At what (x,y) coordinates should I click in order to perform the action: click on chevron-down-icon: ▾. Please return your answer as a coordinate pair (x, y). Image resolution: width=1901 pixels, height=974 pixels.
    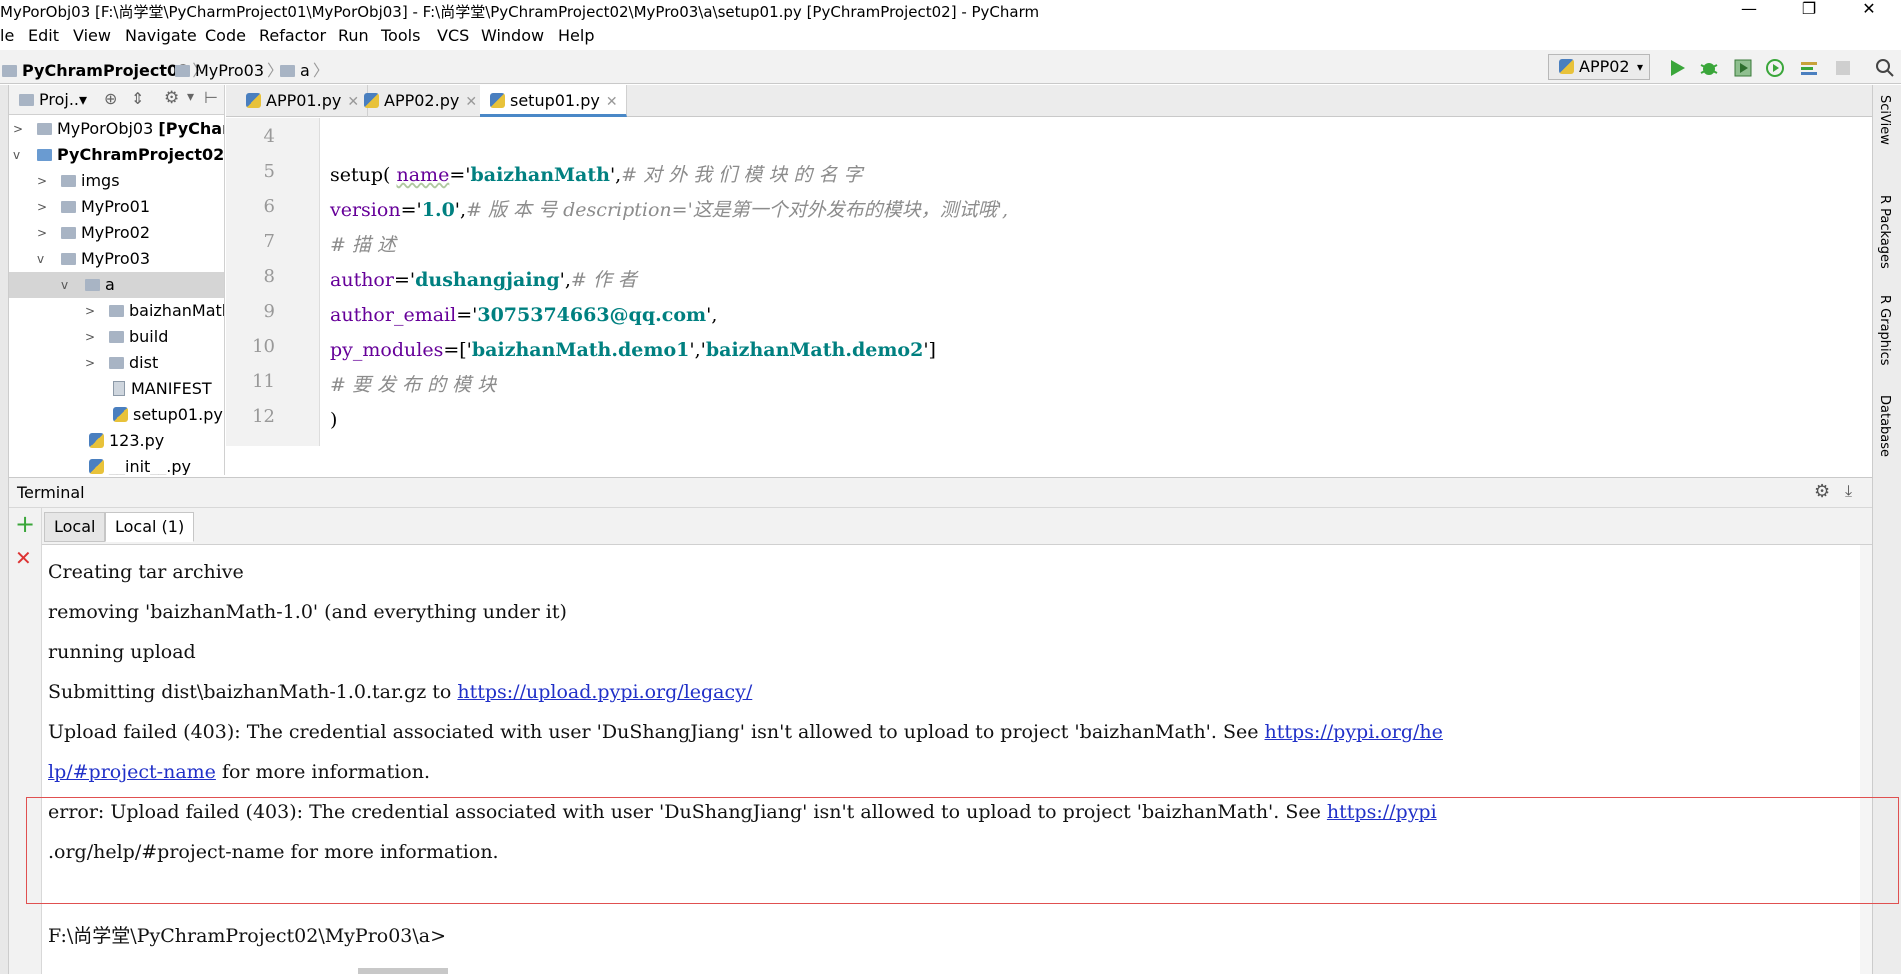
    Looking at the image, I should click on (190, 97).